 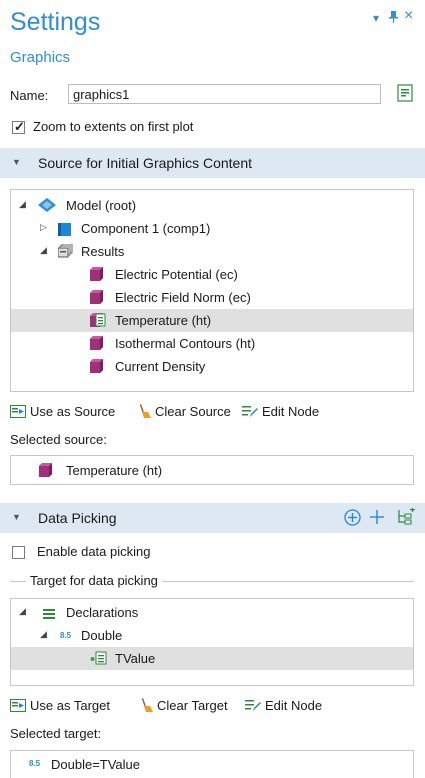 I want to click on enable-data-picking-label: Enable data picking, so click(x=94, y=551).